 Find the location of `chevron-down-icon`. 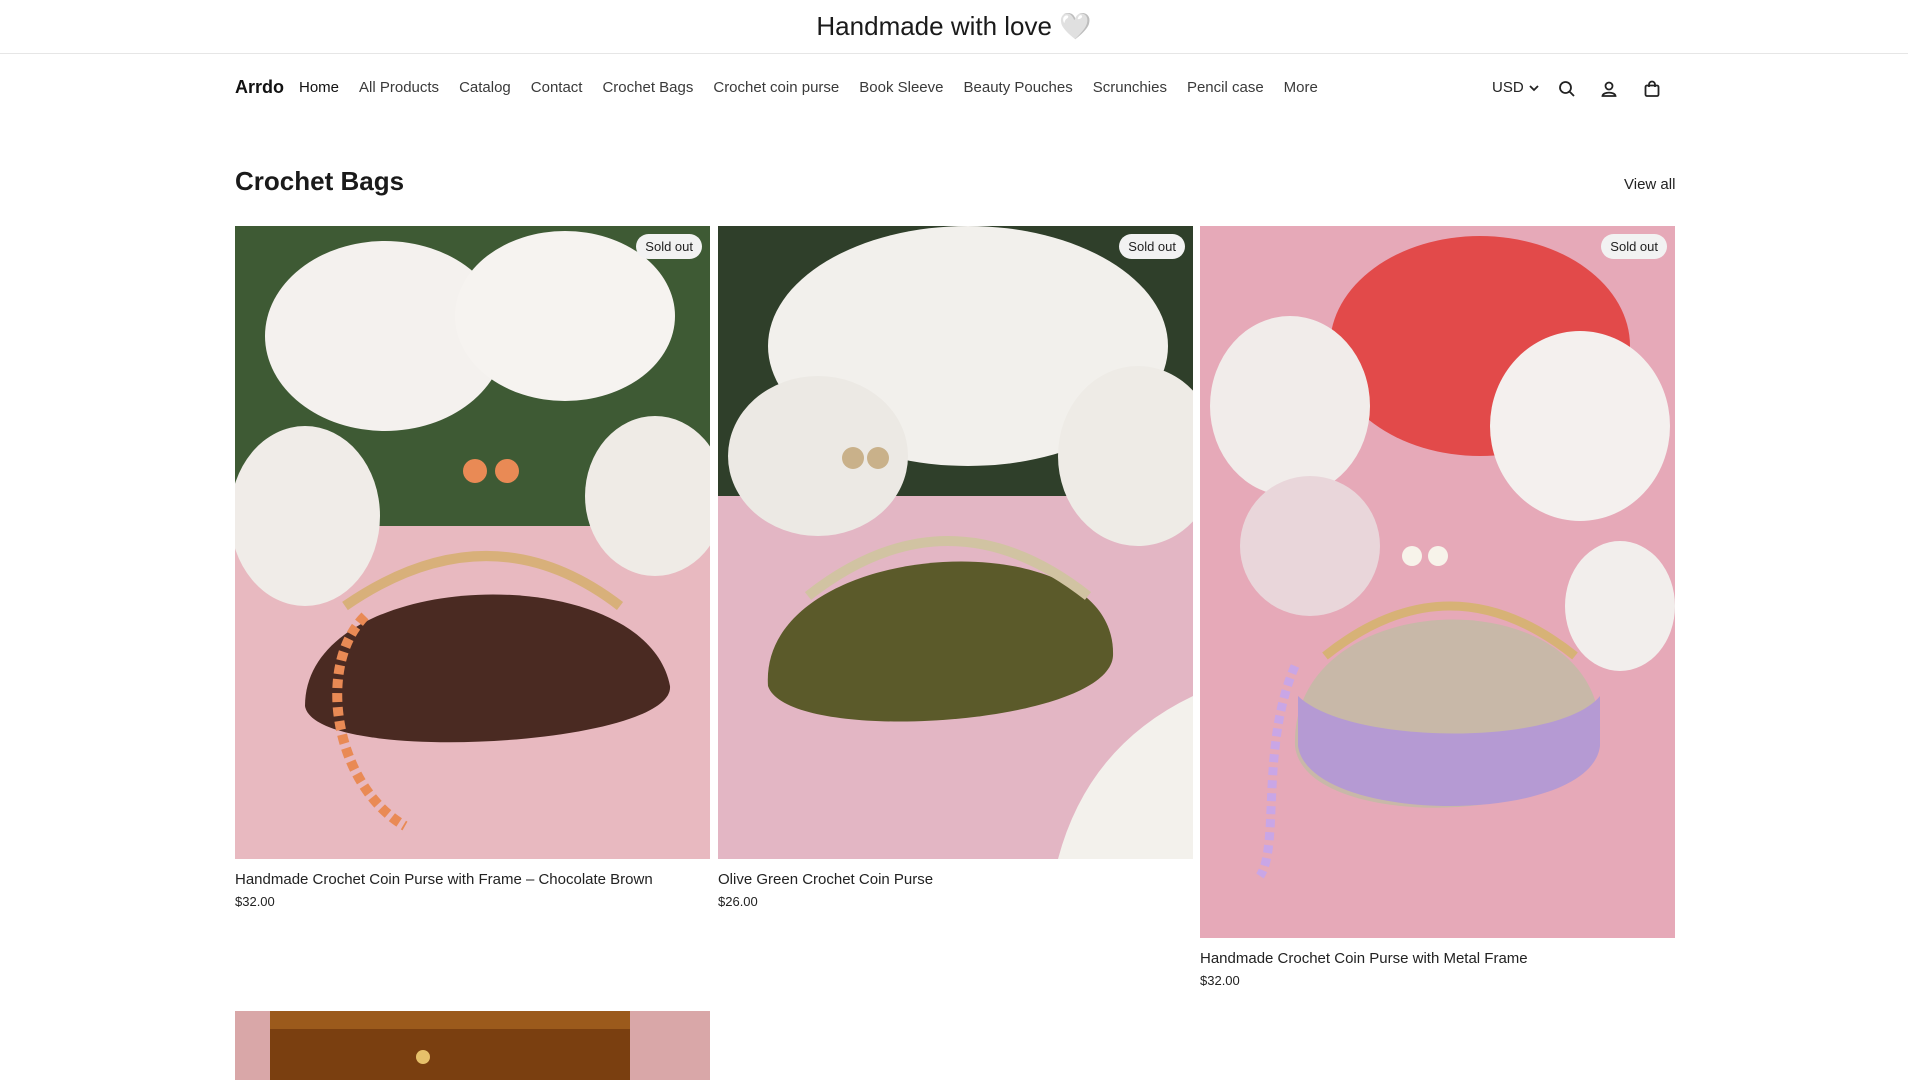

chevron-down-icon is located at coordinates (1534, 87).